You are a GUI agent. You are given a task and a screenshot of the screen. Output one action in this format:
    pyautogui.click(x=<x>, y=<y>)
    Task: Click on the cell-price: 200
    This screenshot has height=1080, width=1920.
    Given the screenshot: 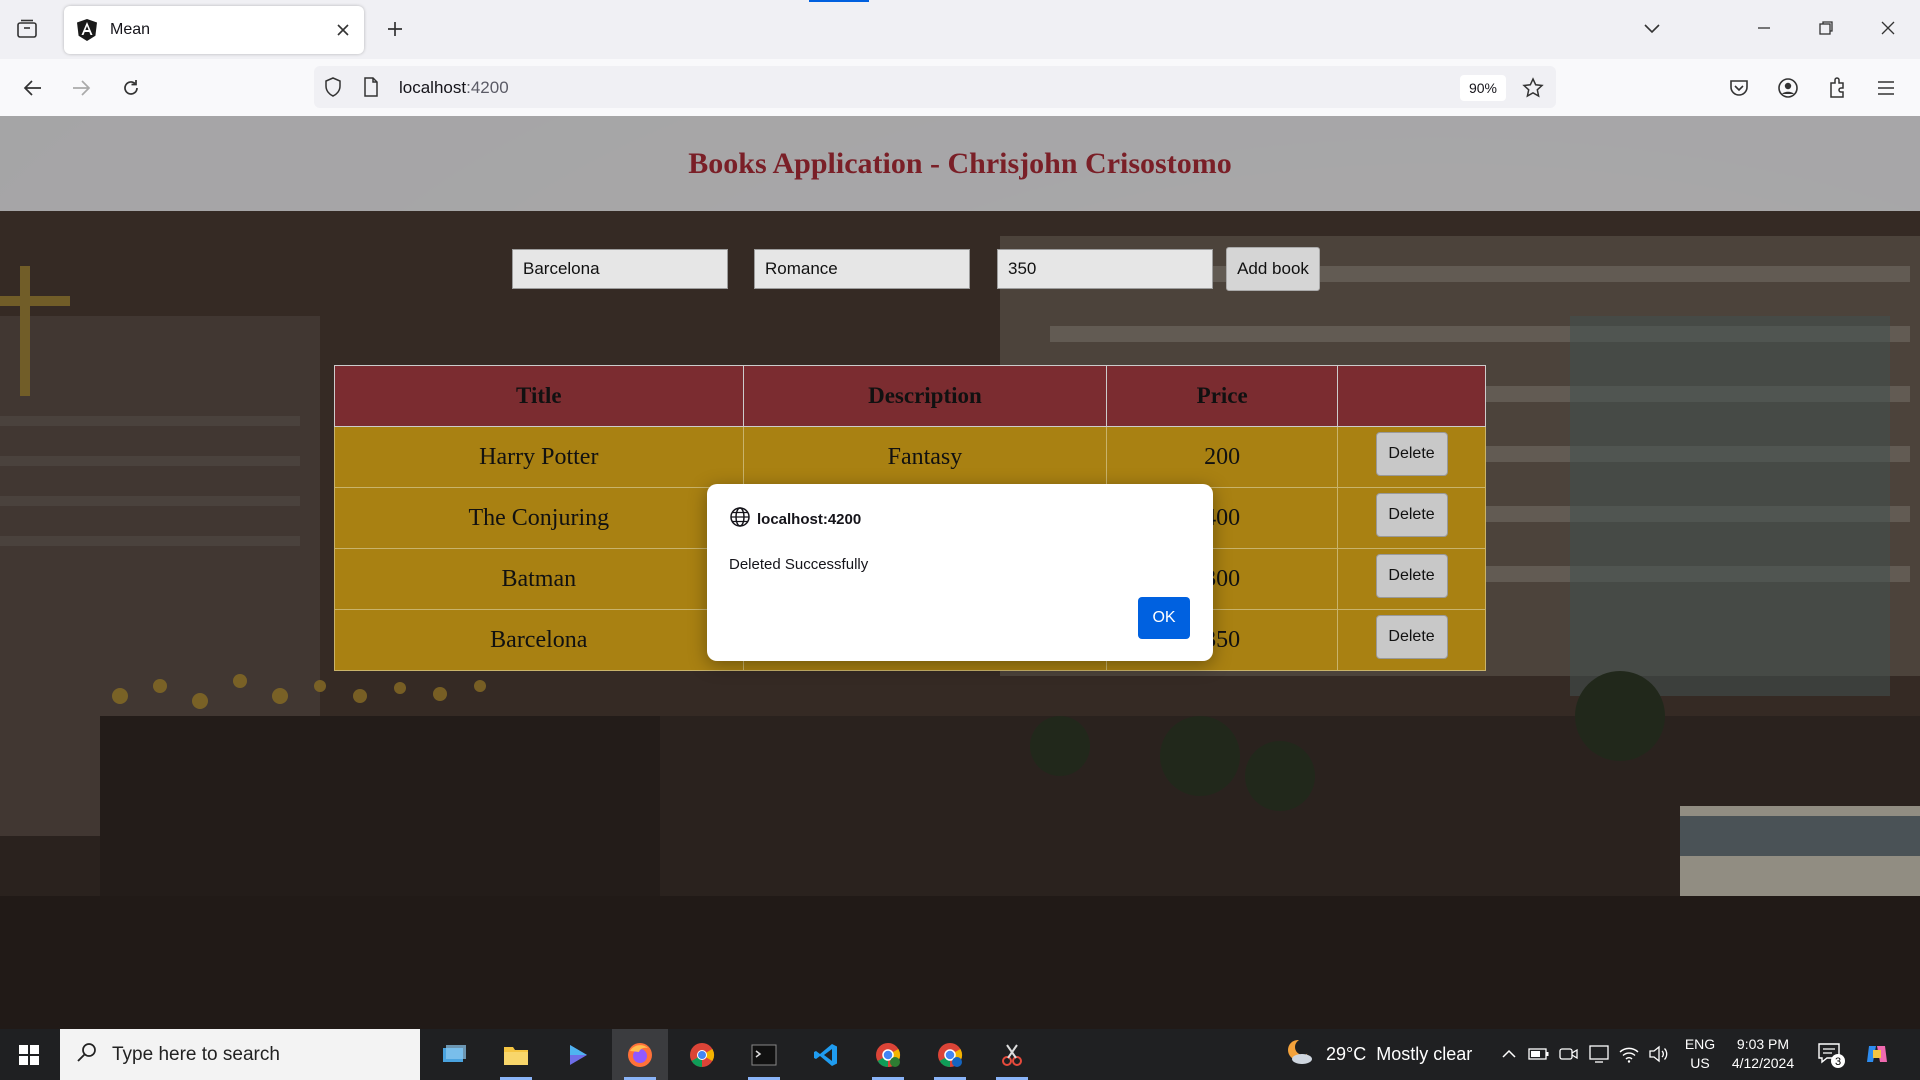 What is the action you would take?
    pyautogui.click(x=1222, y=457)
    